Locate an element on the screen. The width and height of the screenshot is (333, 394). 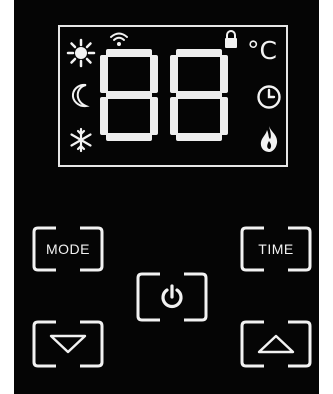
time-label: TIME is located at coordinates (276, 249).